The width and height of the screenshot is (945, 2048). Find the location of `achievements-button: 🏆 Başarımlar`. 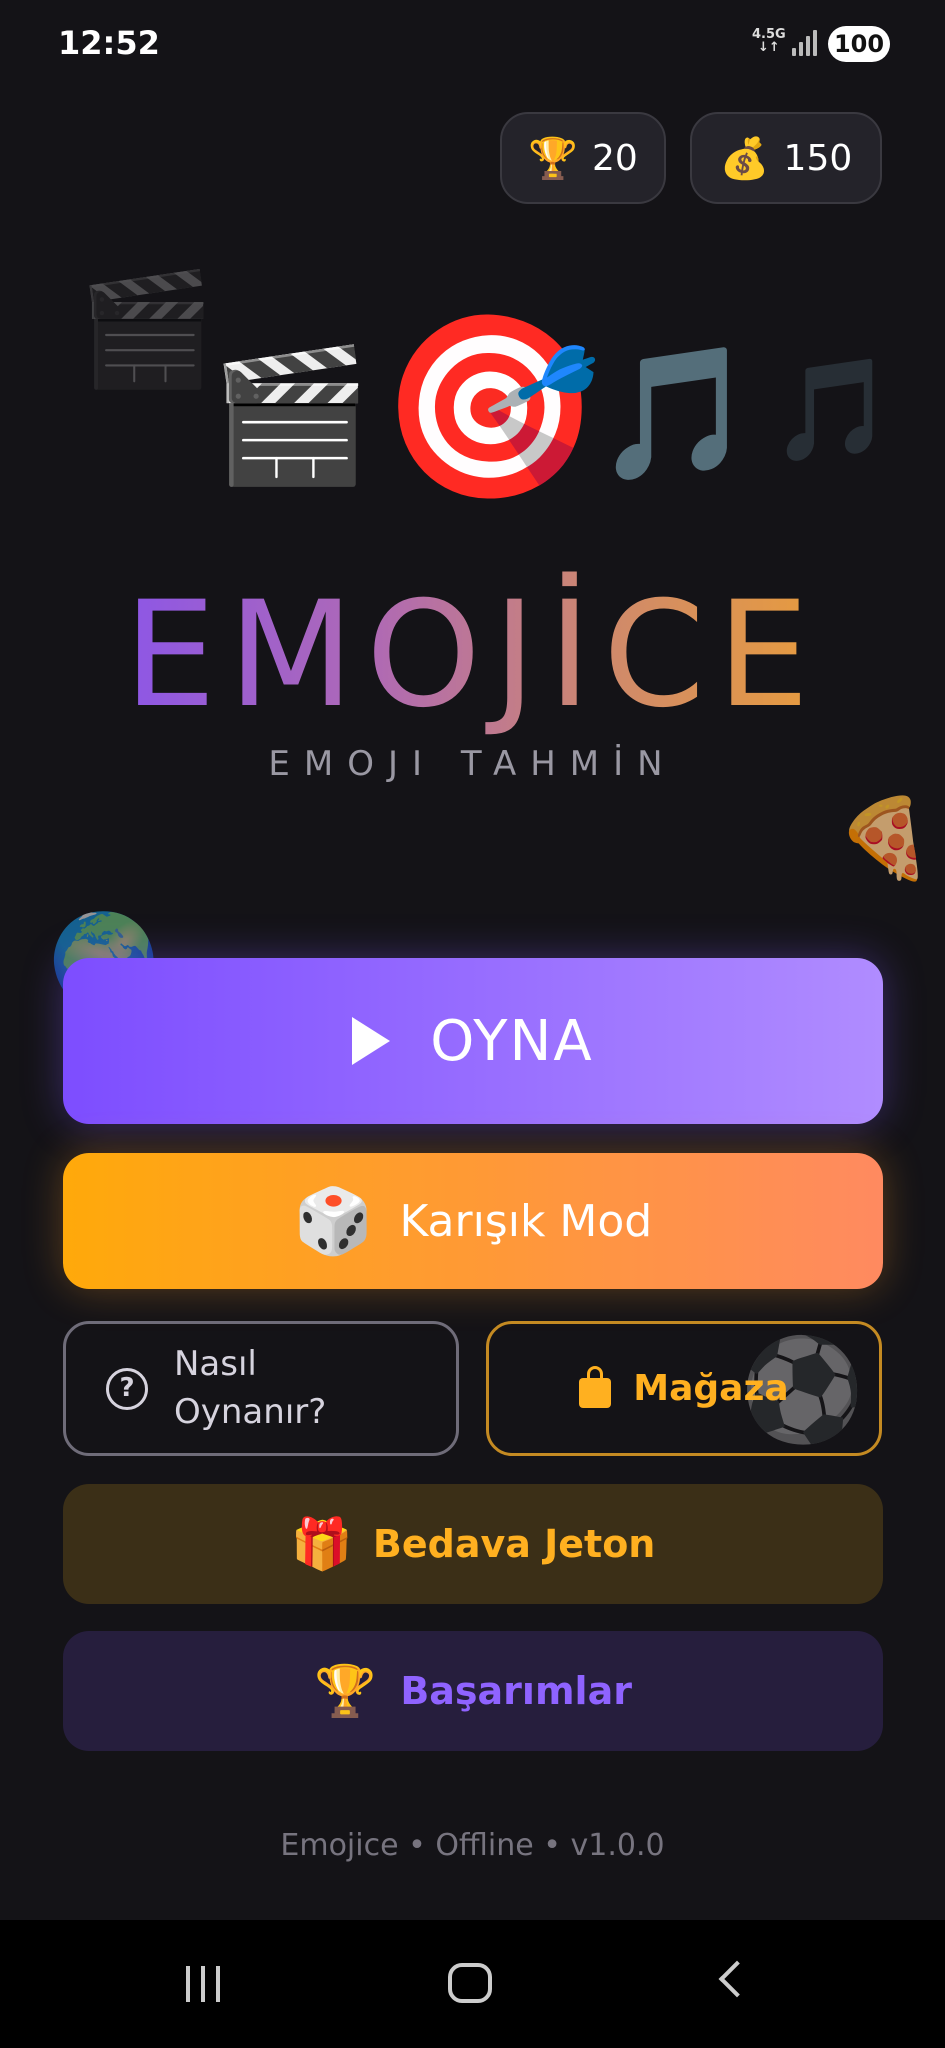

achievements-button: 🏆 Başarımlar is located at coordinates (473, 1691).